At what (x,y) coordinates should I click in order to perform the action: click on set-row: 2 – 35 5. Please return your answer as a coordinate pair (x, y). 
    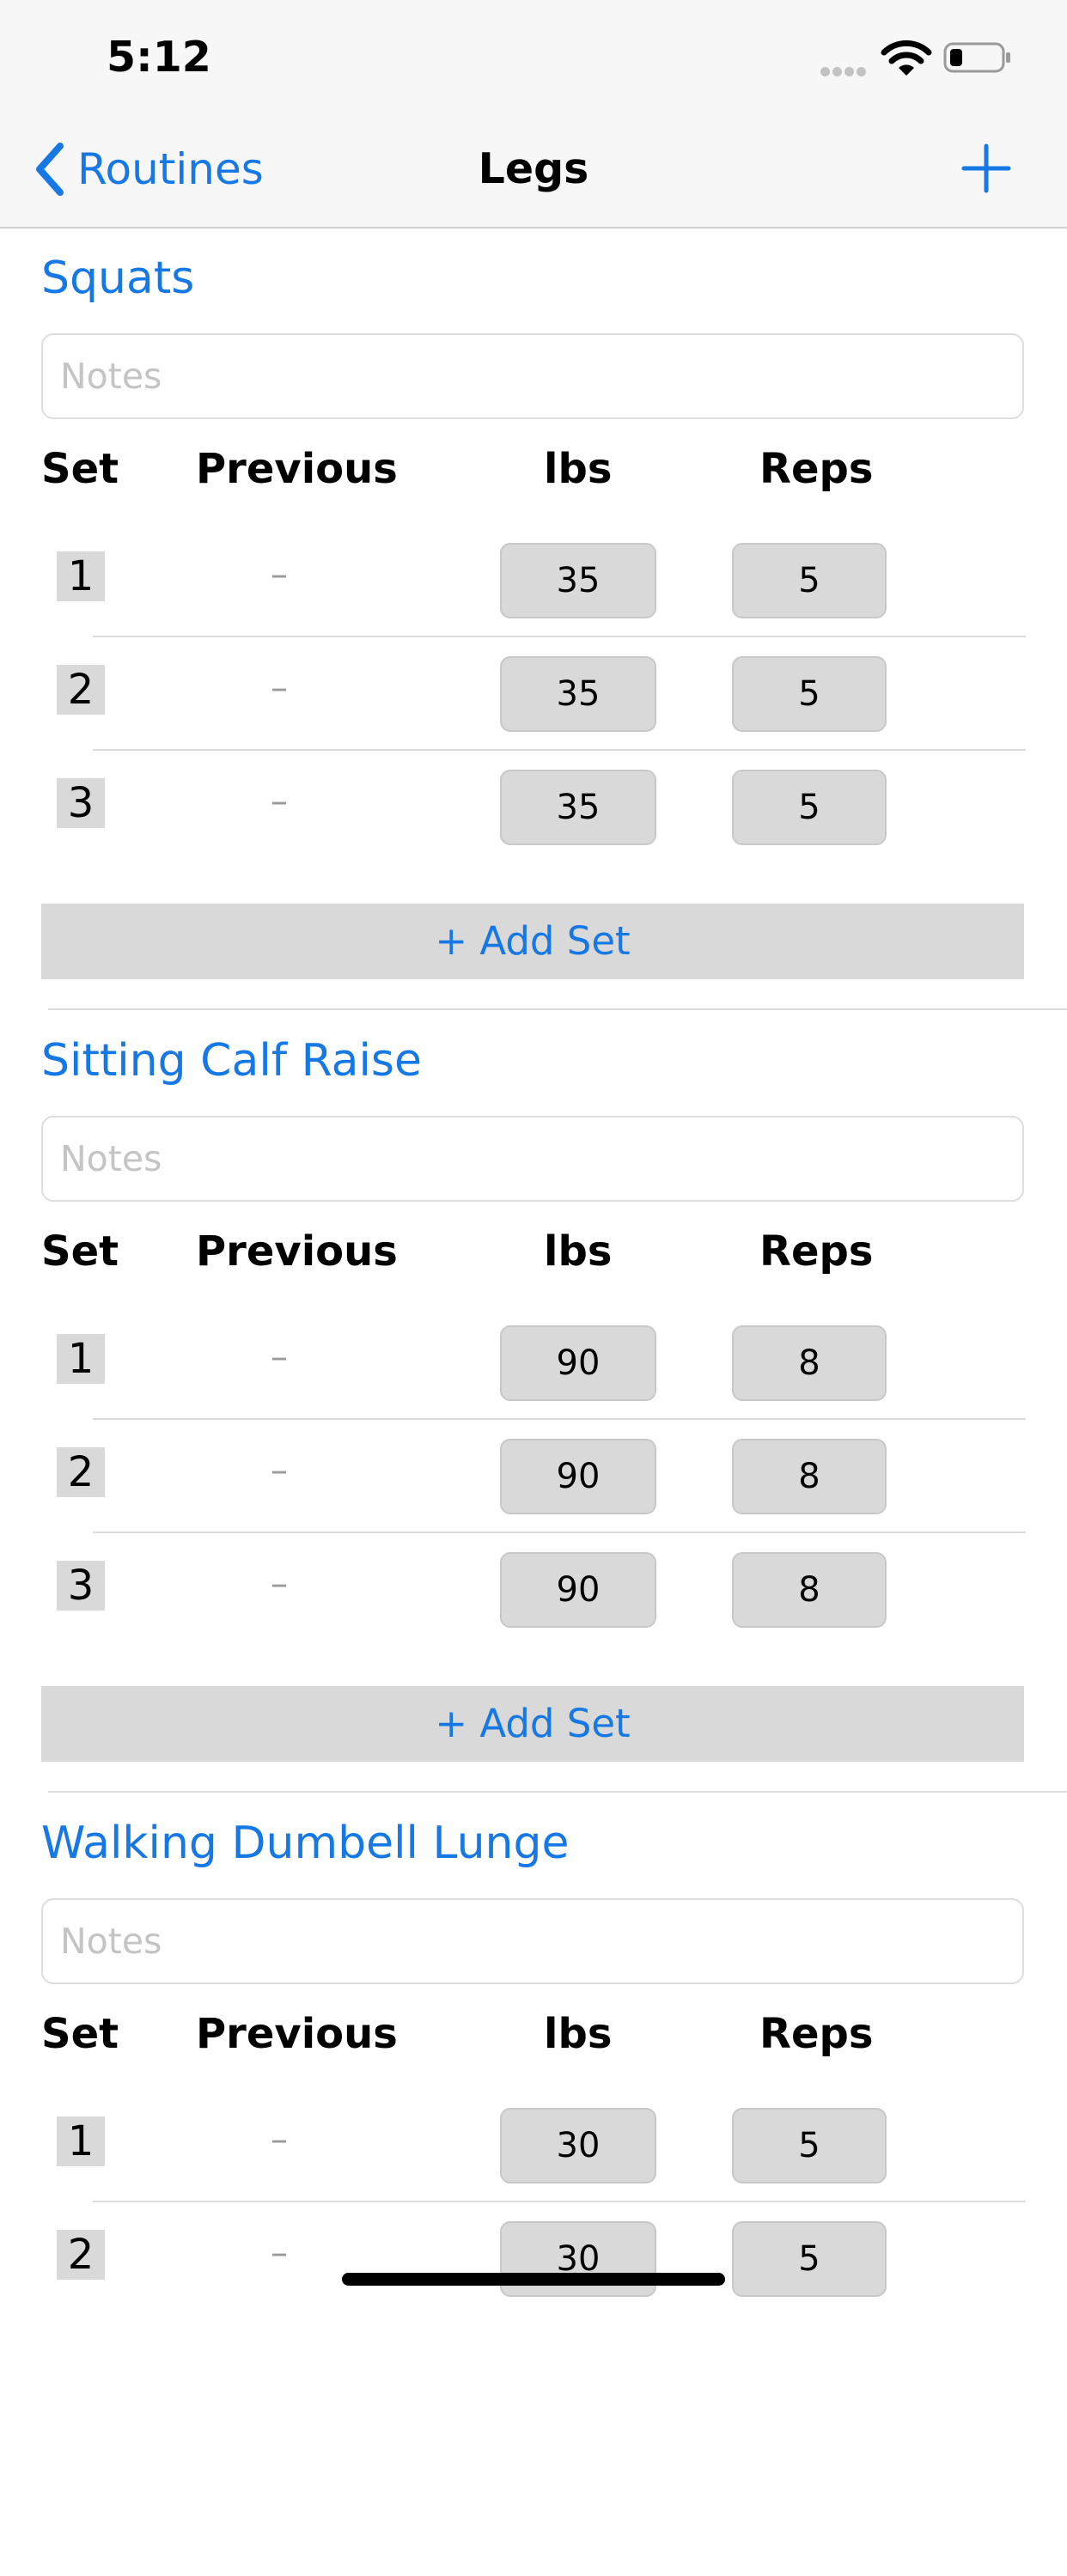
    Looking at the image, I should click on (533, 694).